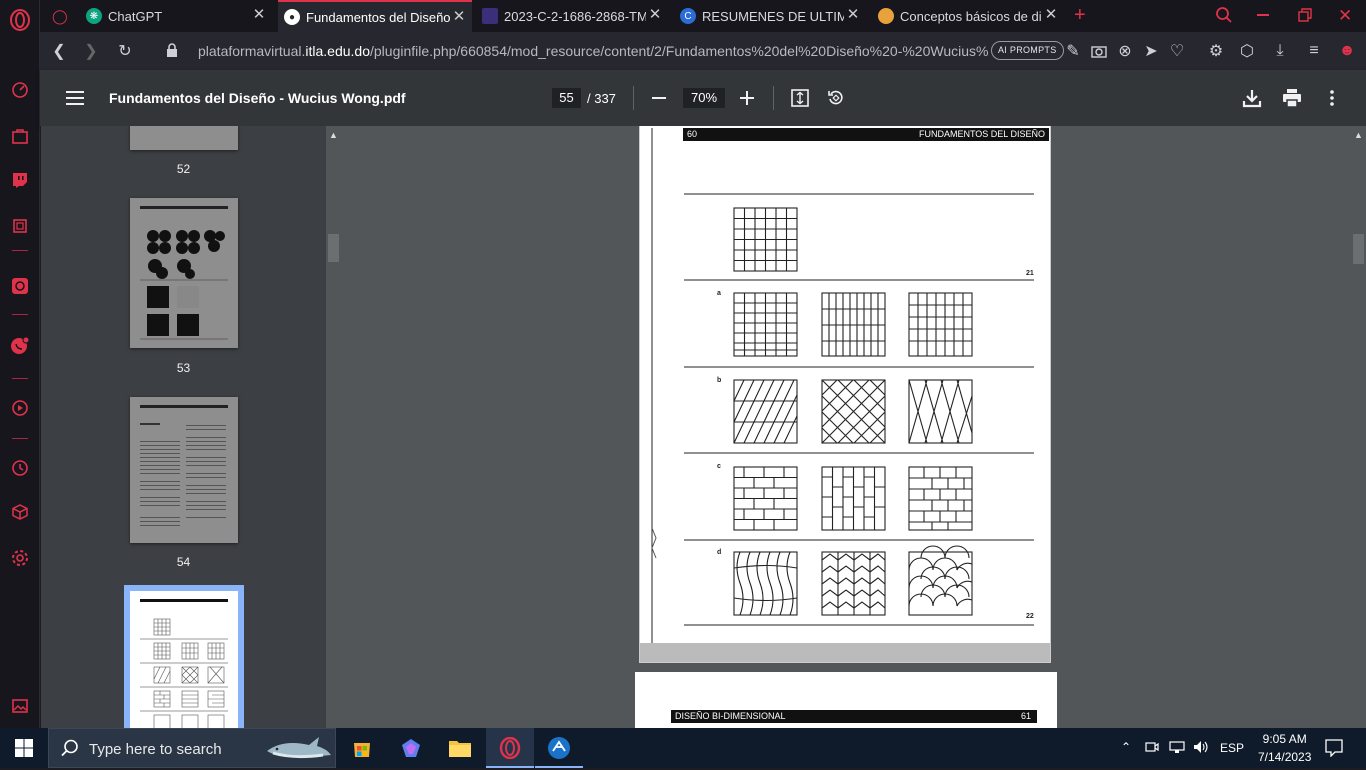  I want to click on close-window-icon: ✕, so click(1345, 16).